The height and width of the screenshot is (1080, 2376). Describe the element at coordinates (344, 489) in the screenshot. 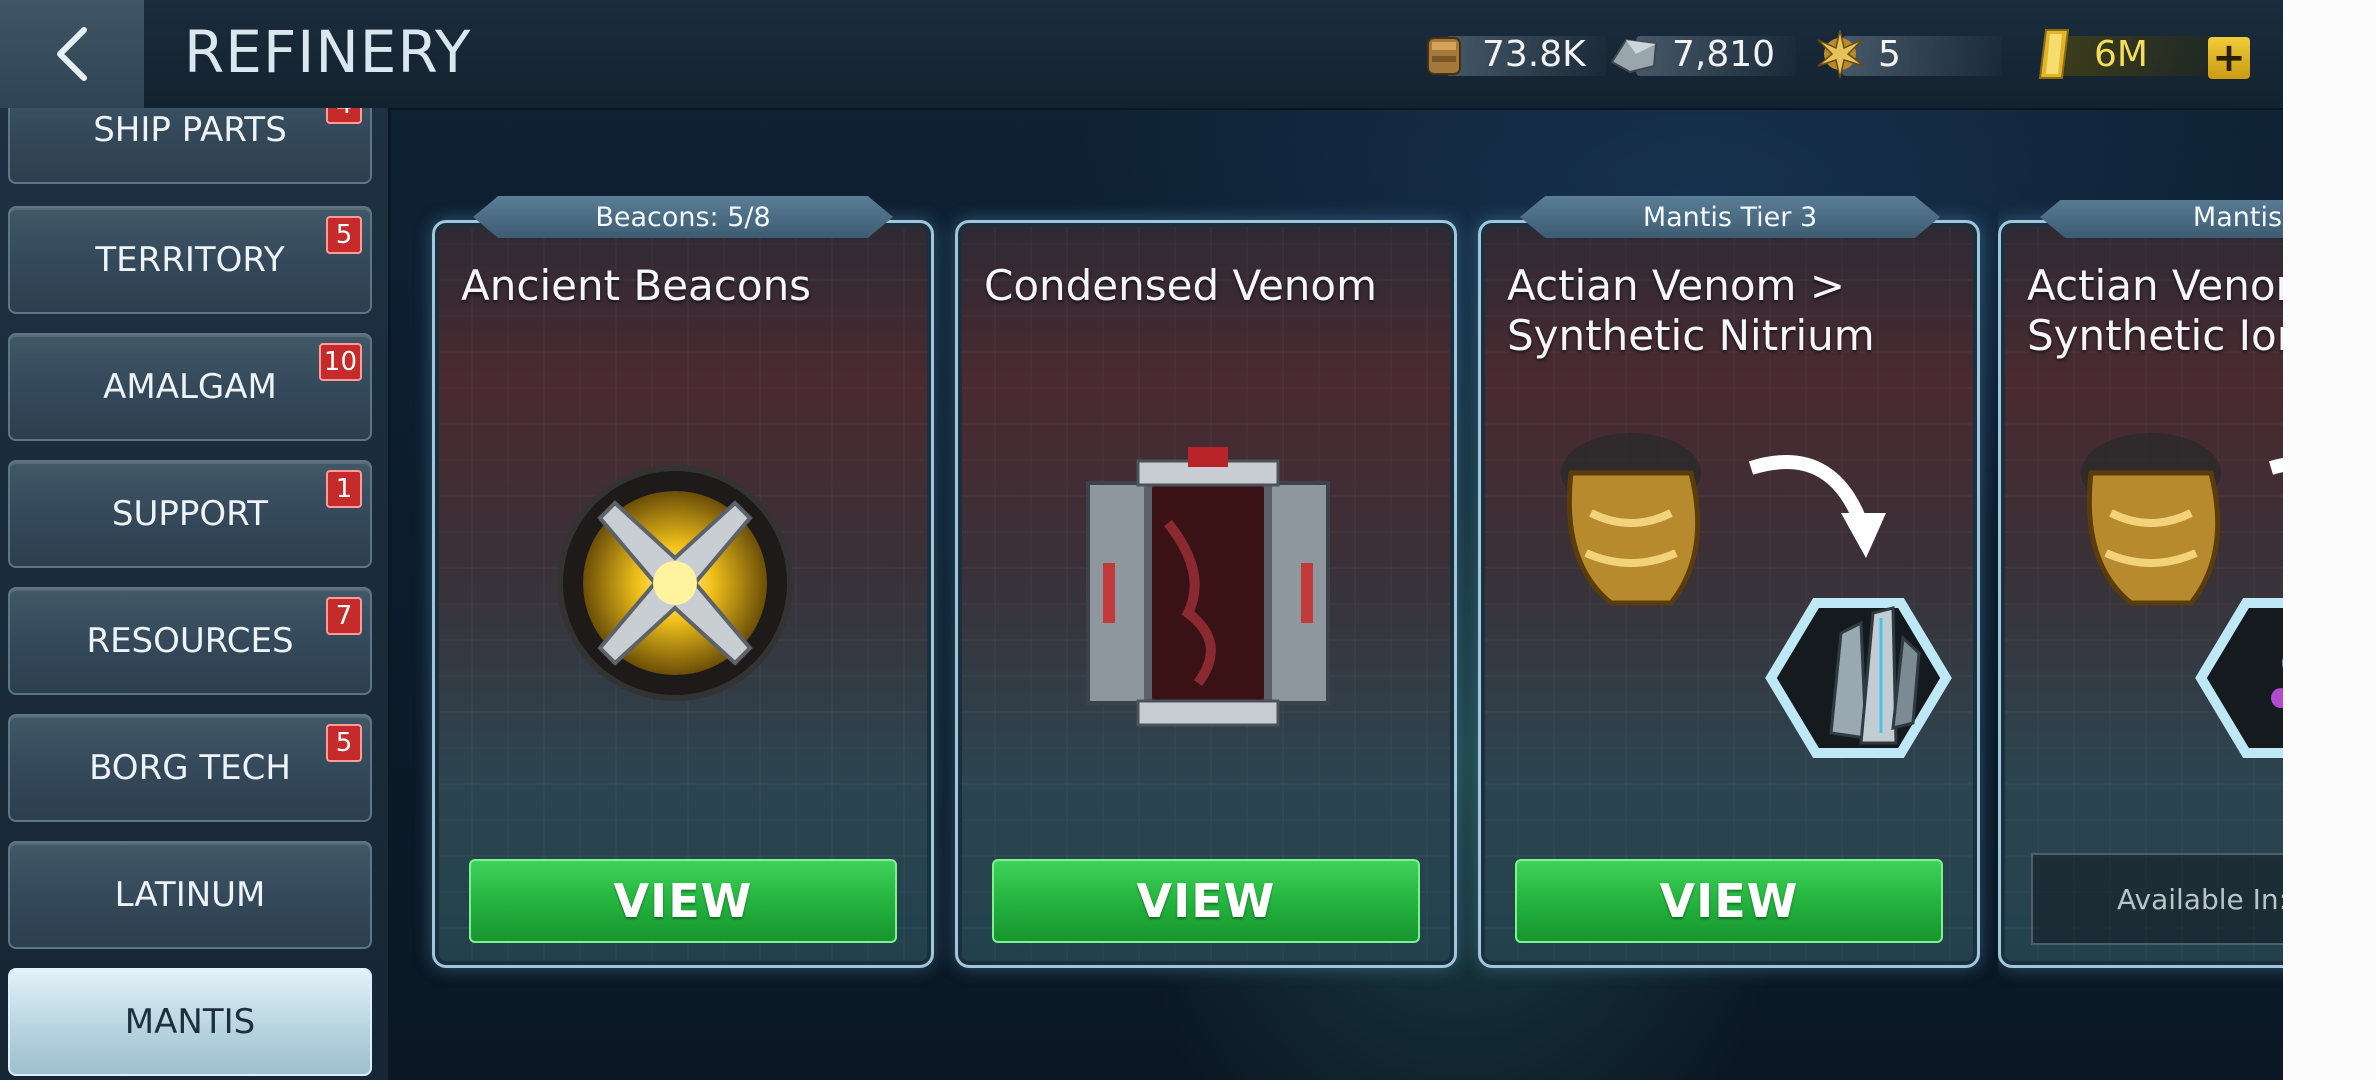

I see `notification-badge: 1` at that location.